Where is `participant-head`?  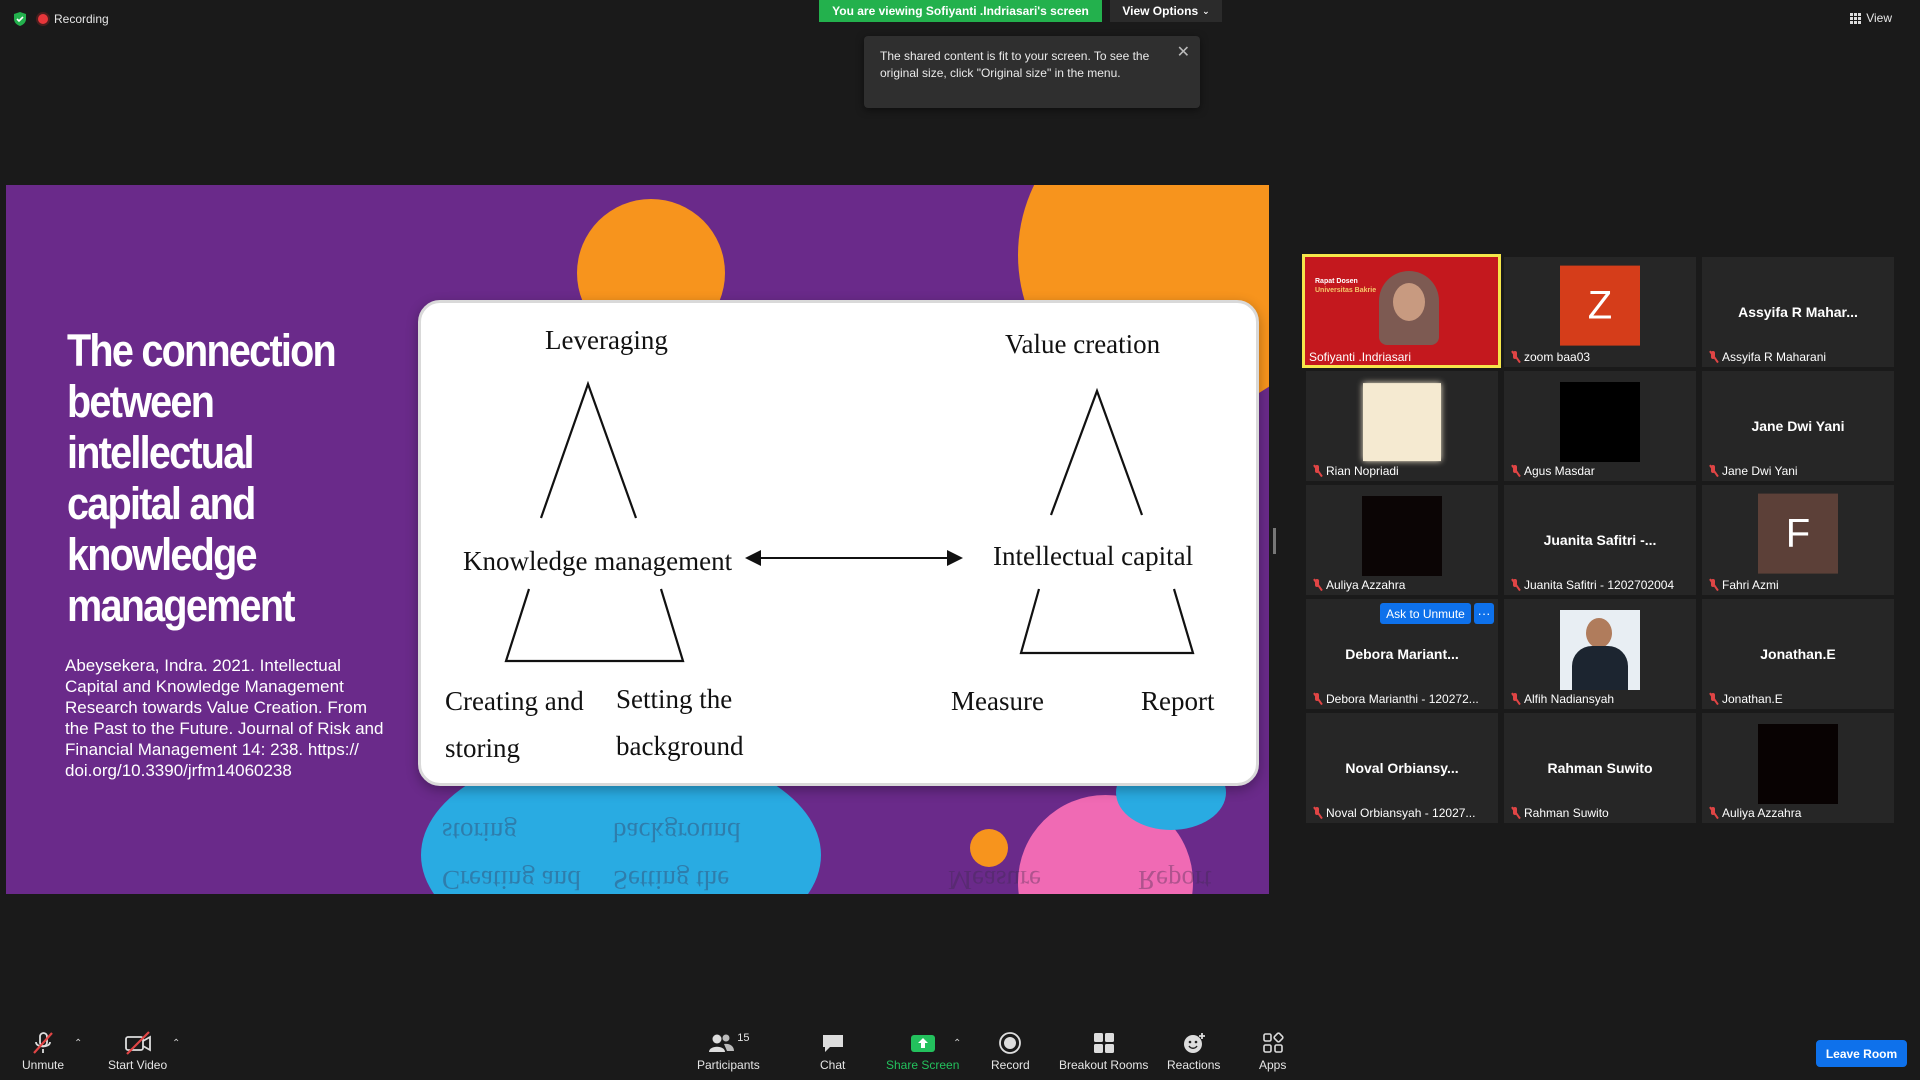 participant-head is located at coordinates (1599, 633).